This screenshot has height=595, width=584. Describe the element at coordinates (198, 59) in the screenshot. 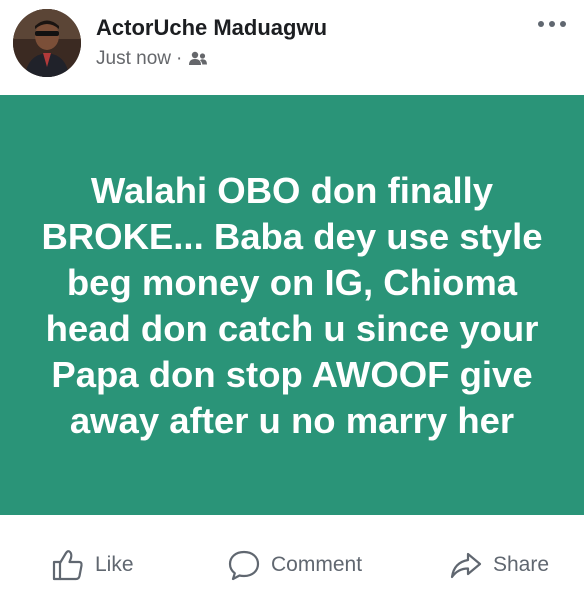

I see `friends-icon` at that location.